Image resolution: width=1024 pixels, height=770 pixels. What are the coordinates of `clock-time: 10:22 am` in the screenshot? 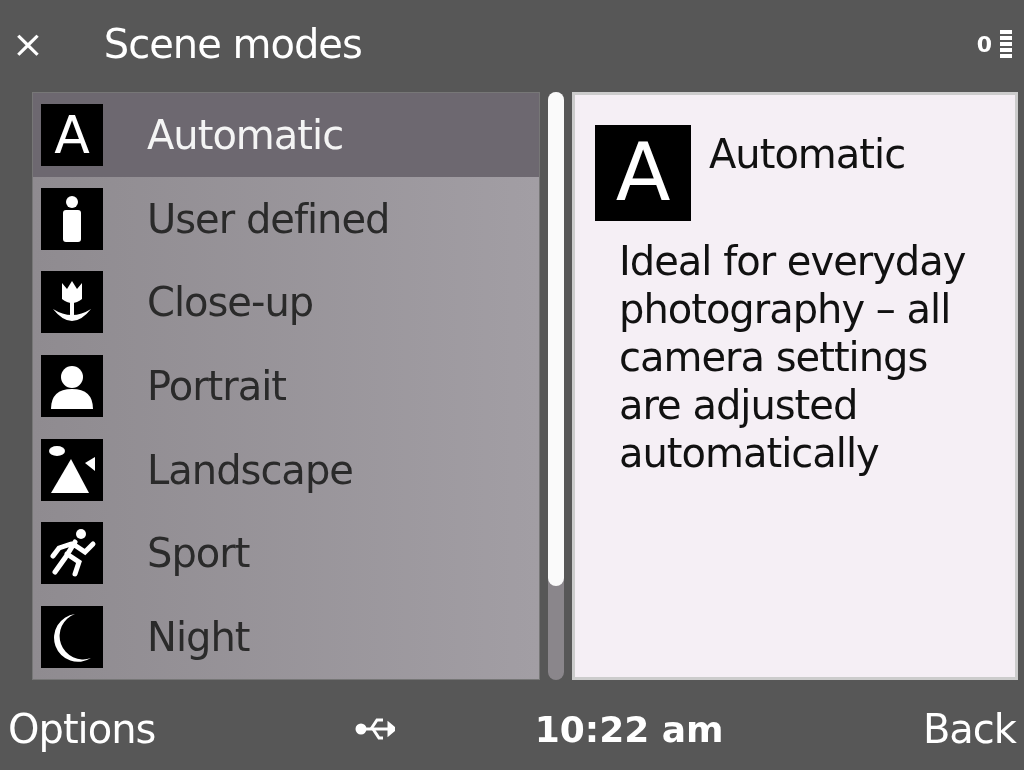 It's located at (629, 729).